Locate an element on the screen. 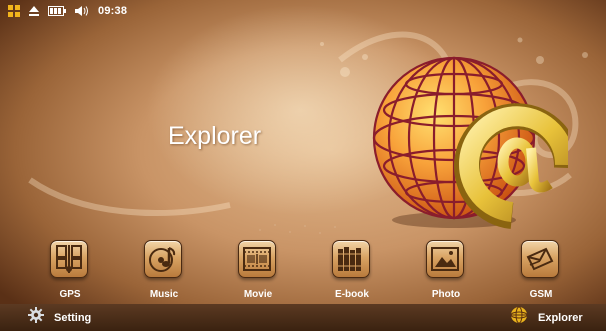 This screenshot has width=606, height=331. gsm-icon is located at coordinates (540, 259).